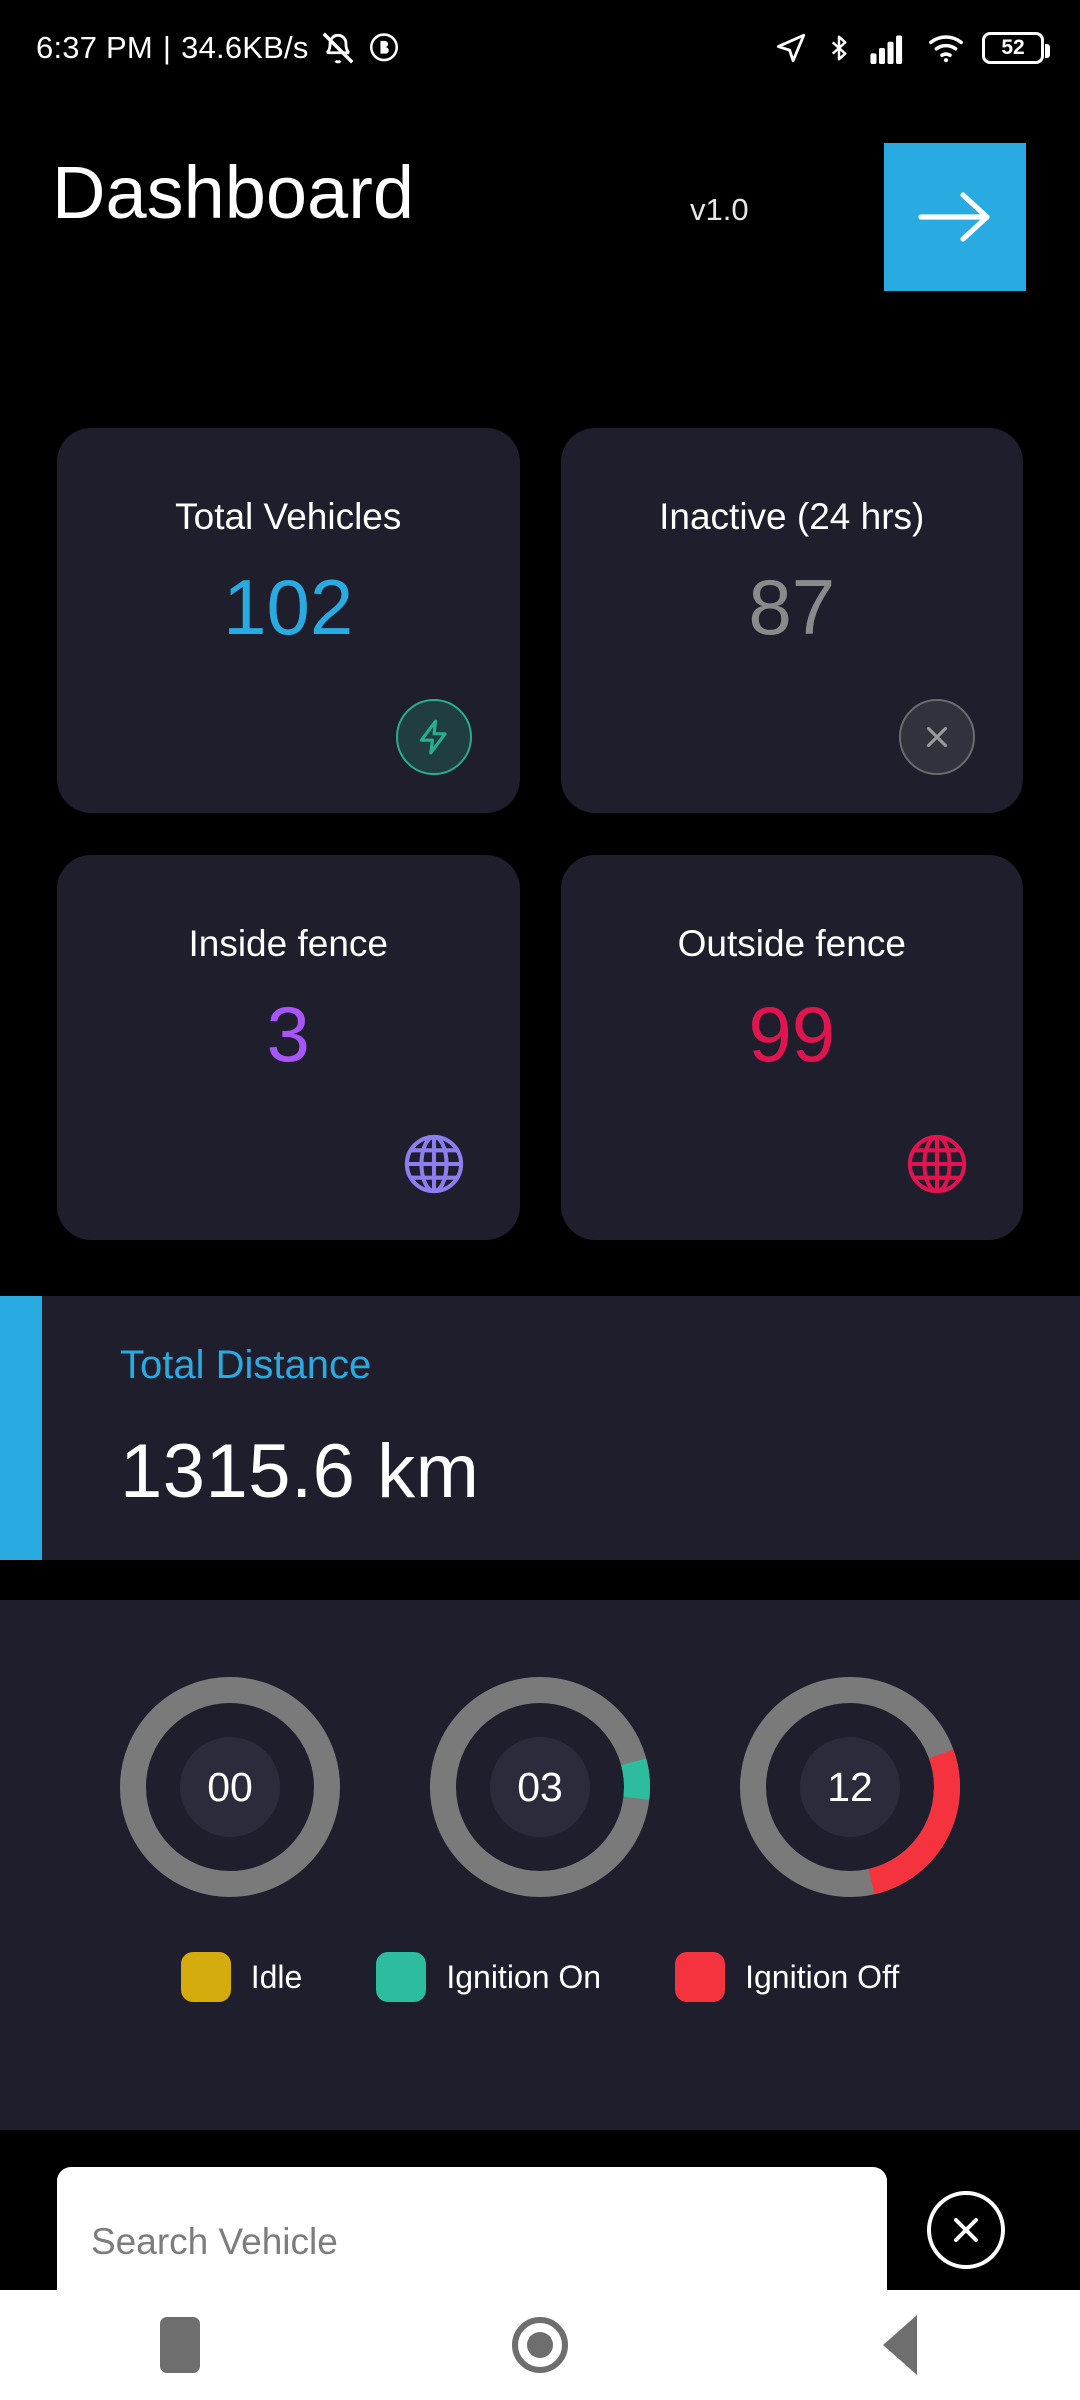  What do you see at coordinates (792, 516) in the screenshot?
I see `stat-card-title: Inactive (24 hrs)` at bounding box center [792, 516].